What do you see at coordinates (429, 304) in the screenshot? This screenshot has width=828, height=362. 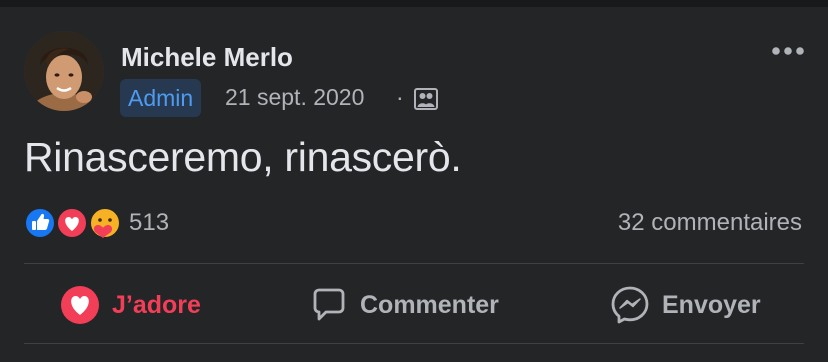 I see `comment-label: Commenter` at bounding box center [429, 304].